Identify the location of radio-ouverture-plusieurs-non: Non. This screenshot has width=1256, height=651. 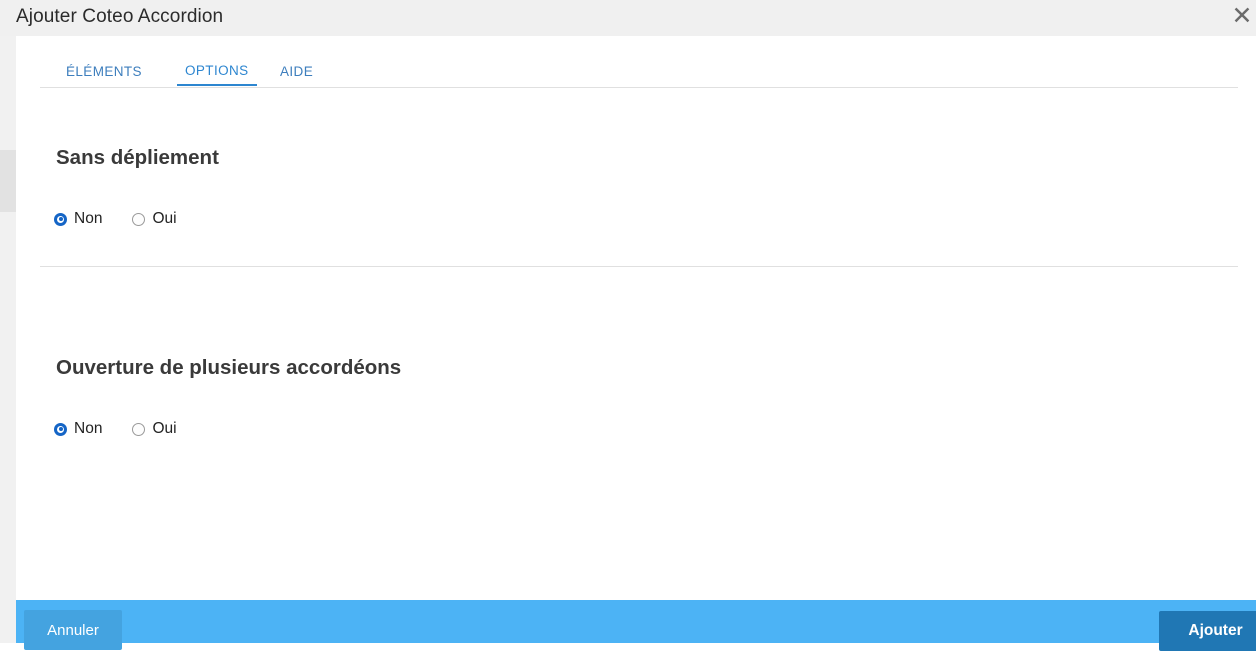
(78, 429).